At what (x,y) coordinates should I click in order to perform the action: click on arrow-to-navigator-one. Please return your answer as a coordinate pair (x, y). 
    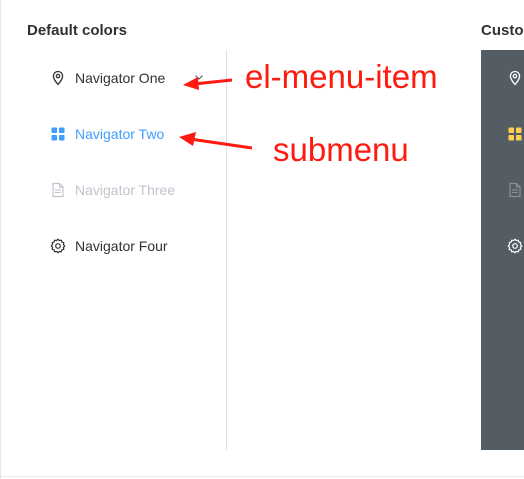
    Looking at the image, I should click on (208, 83).